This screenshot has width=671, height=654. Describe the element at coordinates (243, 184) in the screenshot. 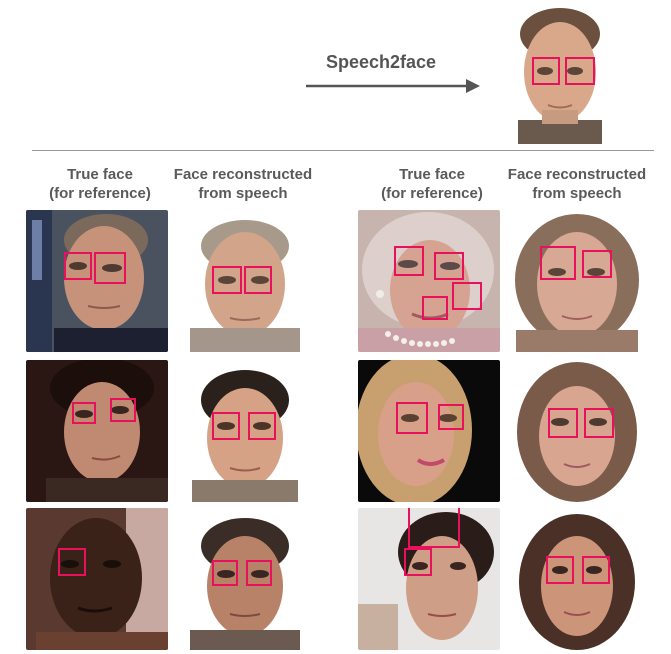

I see `header-reconstructed-left: Face reconstructed from speech` at that location.